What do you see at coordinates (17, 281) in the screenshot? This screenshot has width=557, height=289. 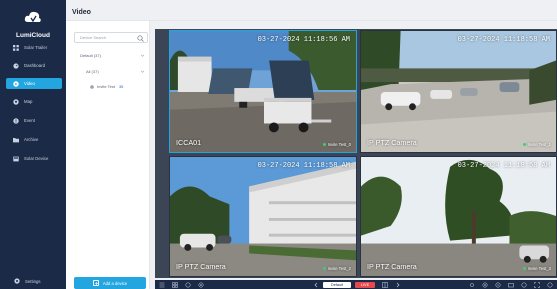 I see `gear-icon` at bounding box center [17, 281].